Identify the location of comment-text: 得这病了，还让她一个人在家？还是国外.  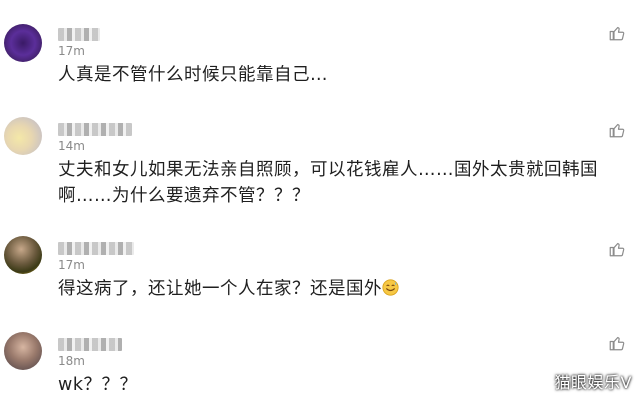
(330, 289).